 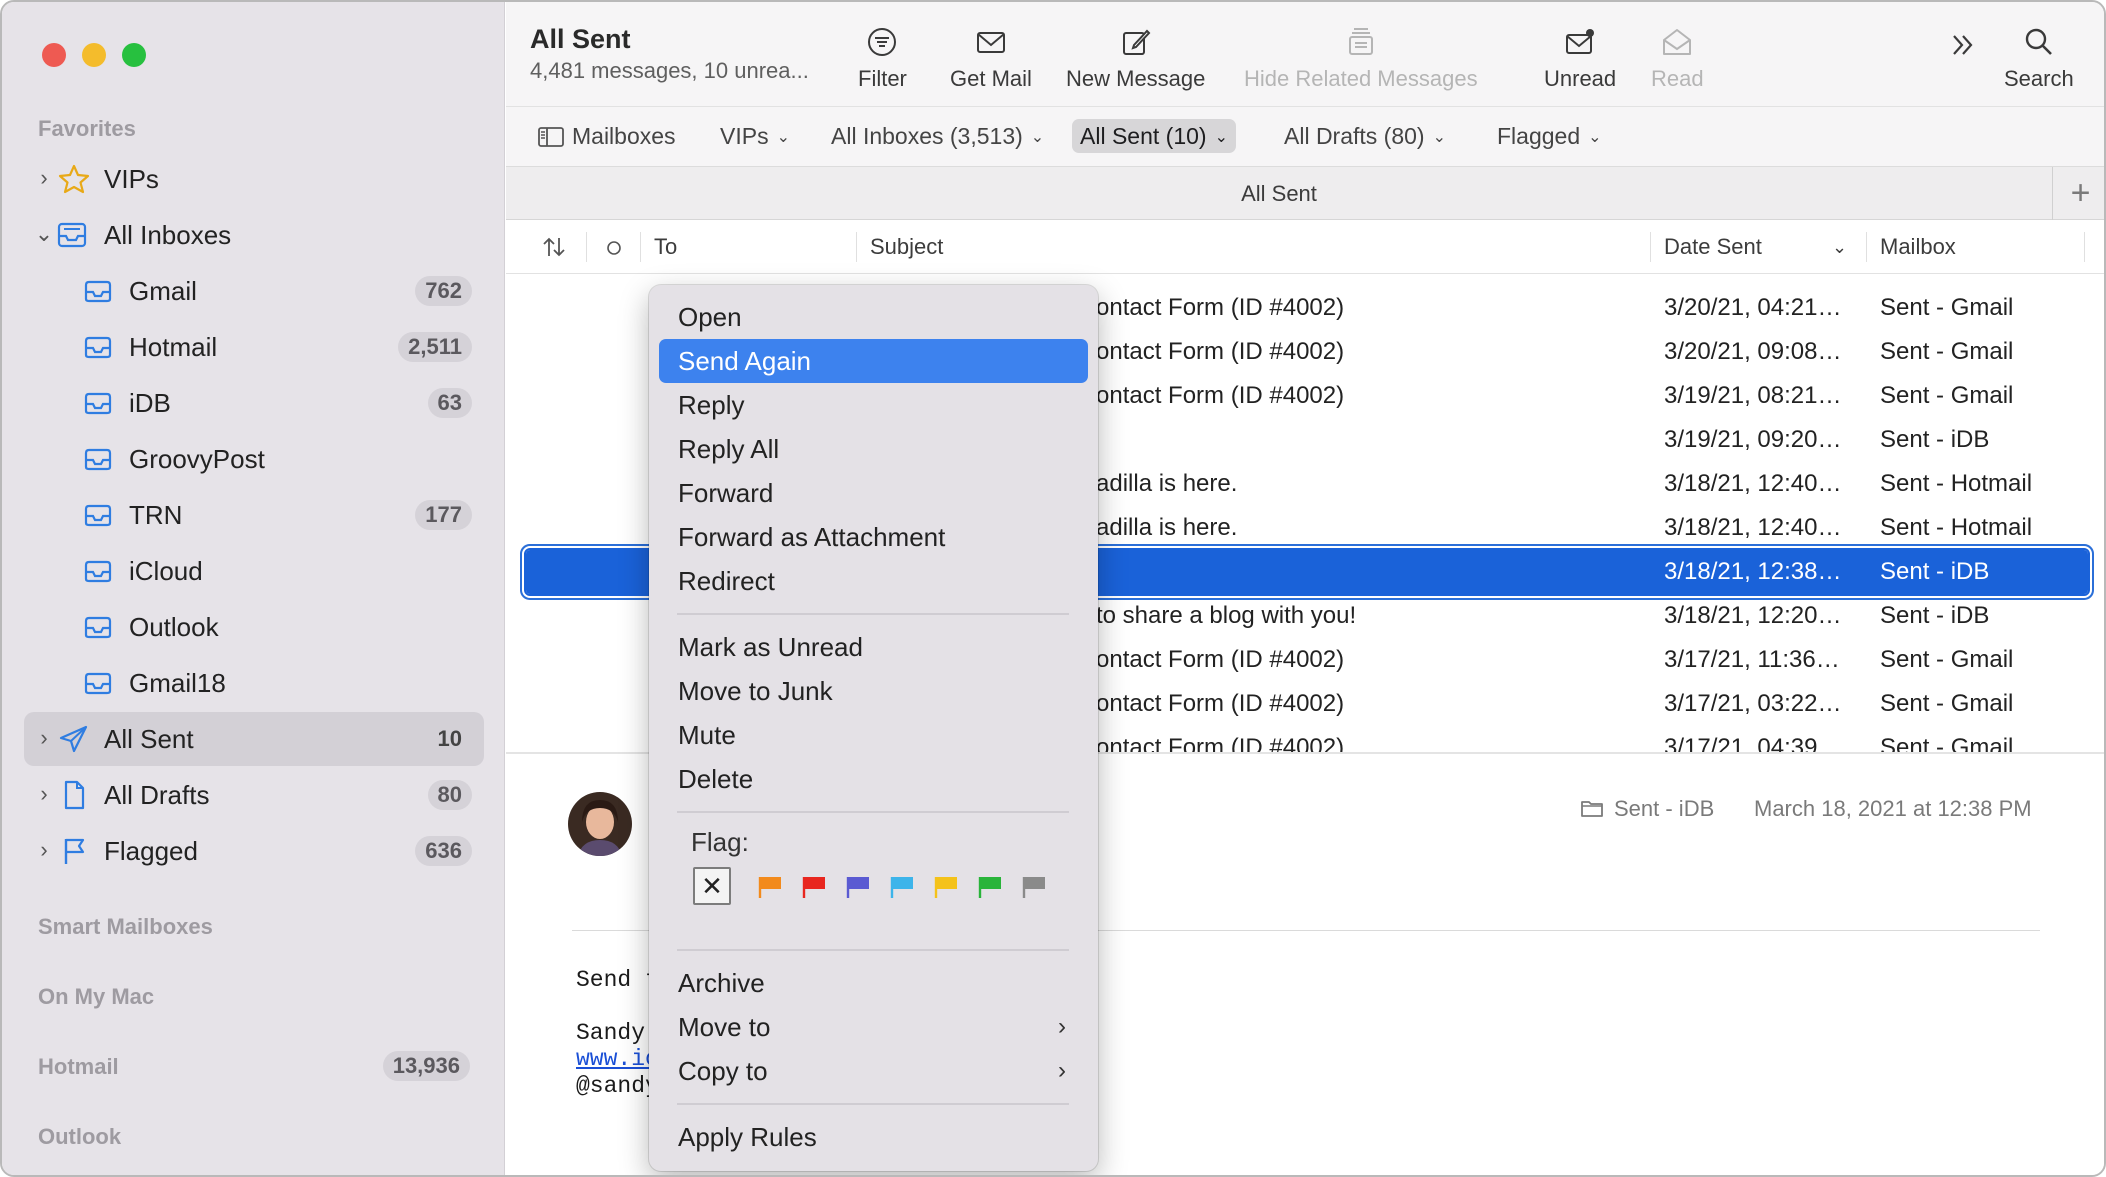 I want to click on sender-avatar, so click(x=600, y=824).